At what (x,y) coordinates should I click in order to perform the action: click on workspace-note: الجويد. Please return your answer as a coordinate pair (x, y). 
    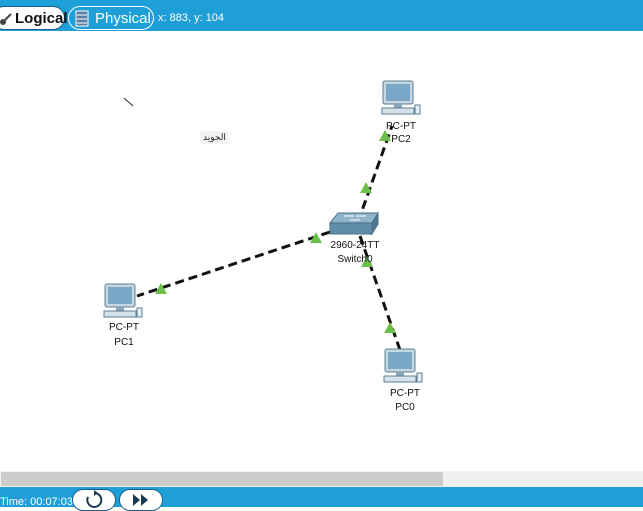
    Looking at the image, I should click on (214, 137).